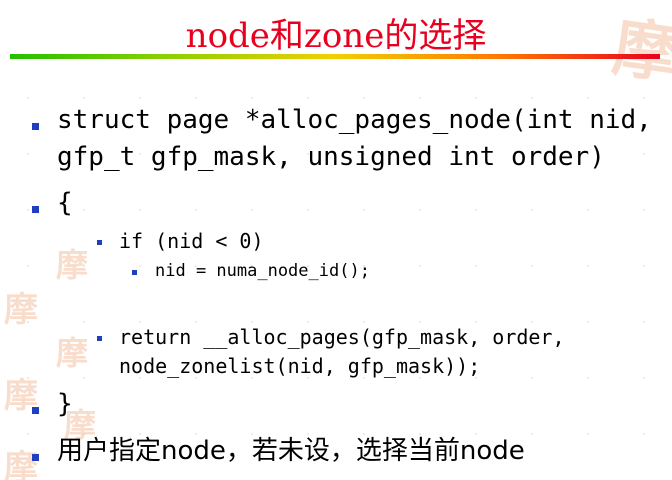  I want to click on code-line: struct page *alloc_pages_node(int nid,, so click(354, 120).